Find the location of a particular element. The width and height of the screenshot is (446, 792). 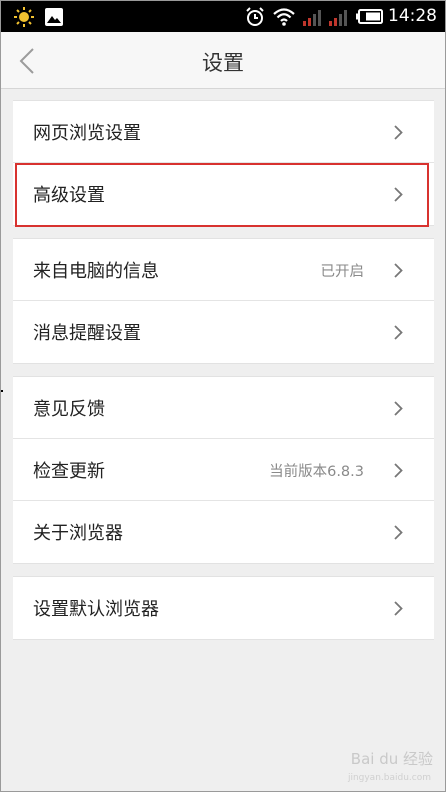

wifi-icon is located at coordinates (284, 17).